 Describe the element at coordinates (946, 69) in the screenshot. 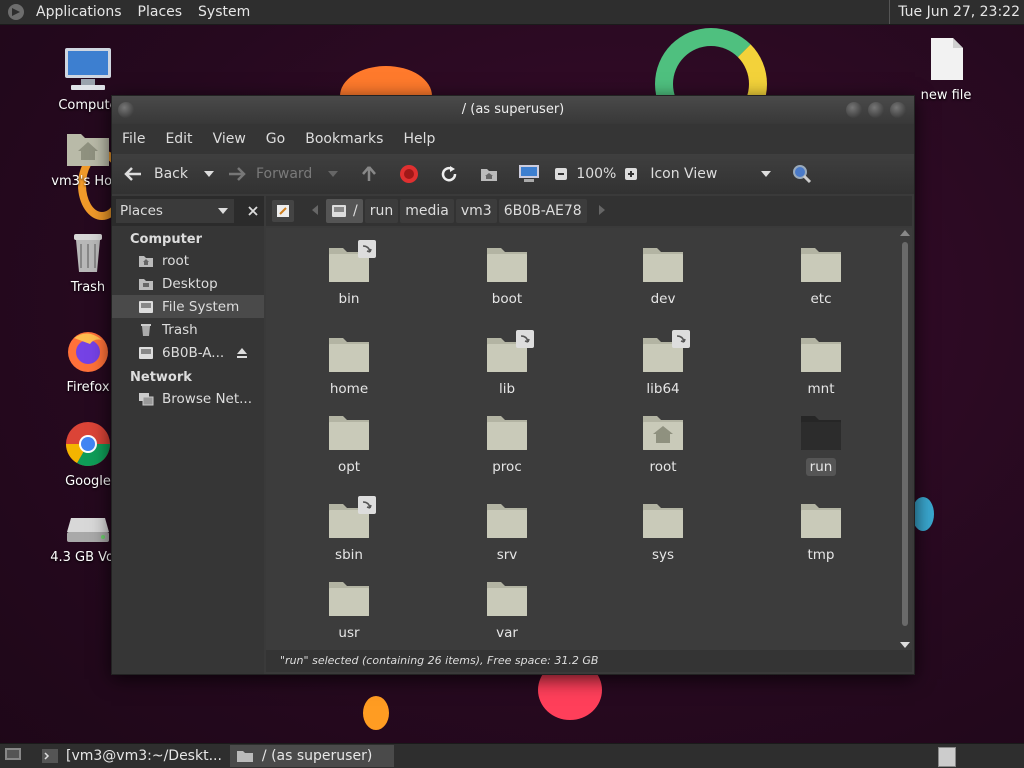

I see `desktop-icon-new-file: new file` at that location.